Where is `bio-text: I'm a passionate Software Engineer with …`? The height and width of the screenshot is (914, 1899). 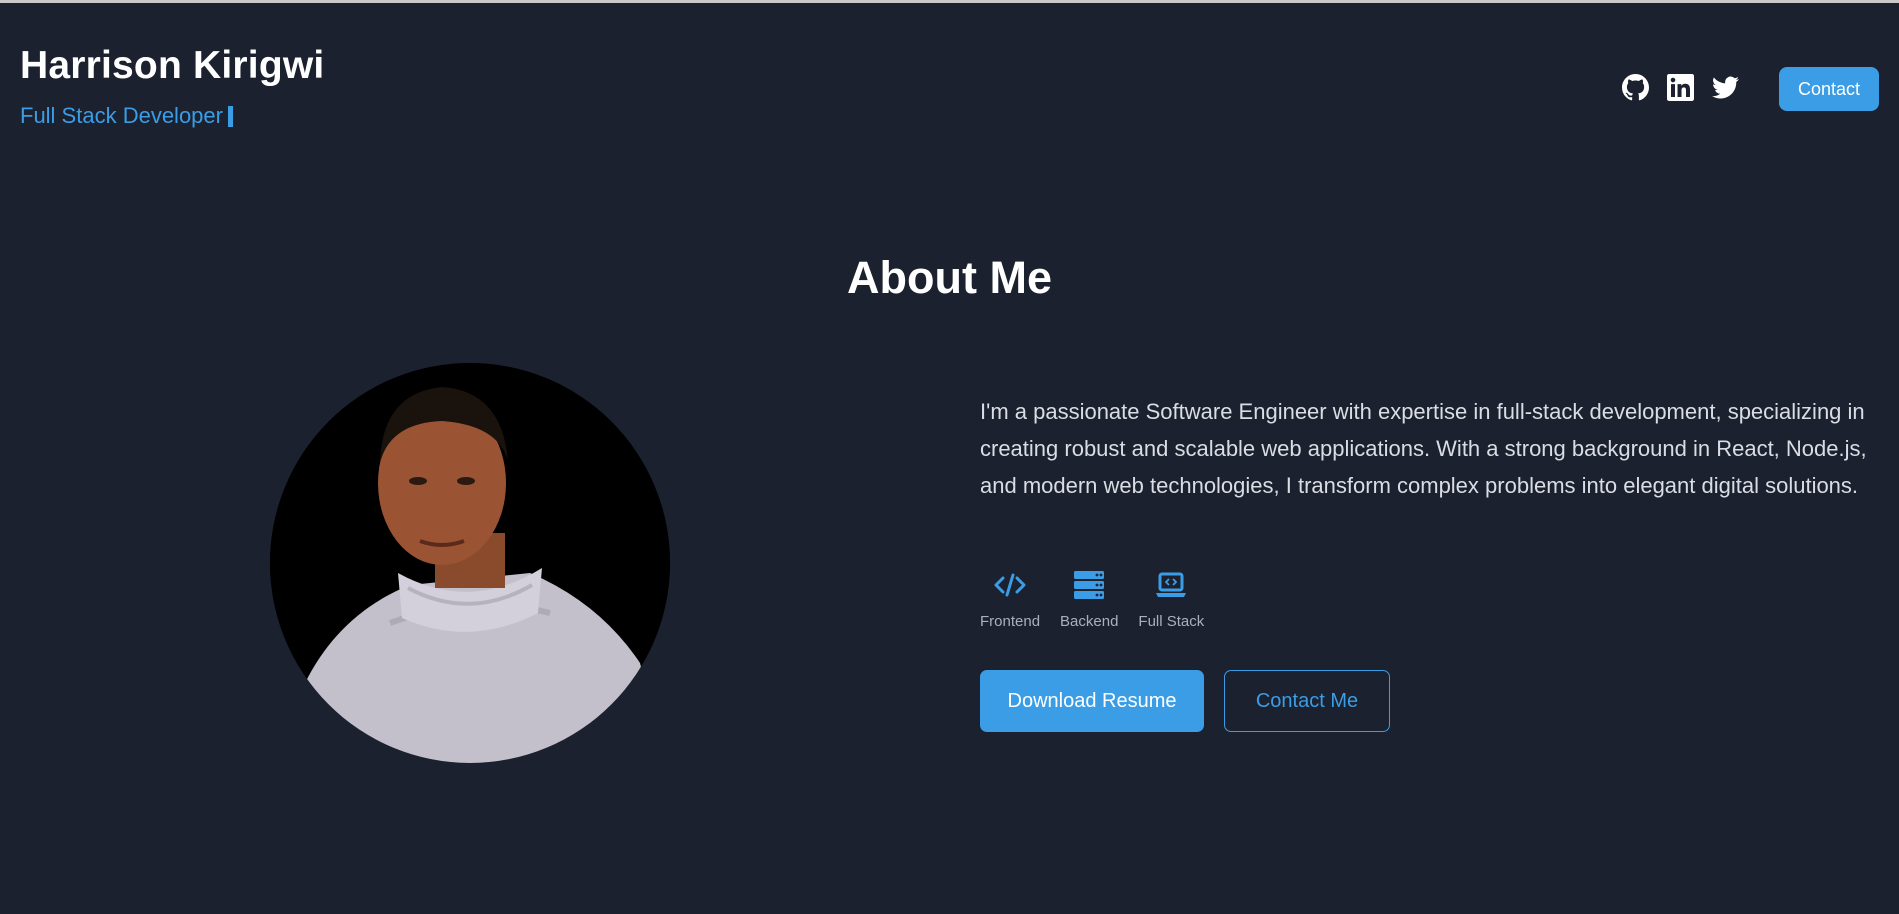 bio-text: I'm a passionate Software Engineer with … is located at coordinates (1423, 448).